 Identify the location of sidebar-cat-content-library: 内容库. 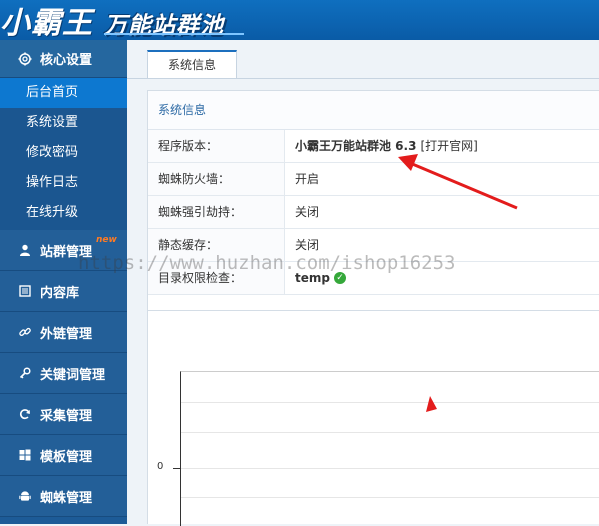
(63, 291).